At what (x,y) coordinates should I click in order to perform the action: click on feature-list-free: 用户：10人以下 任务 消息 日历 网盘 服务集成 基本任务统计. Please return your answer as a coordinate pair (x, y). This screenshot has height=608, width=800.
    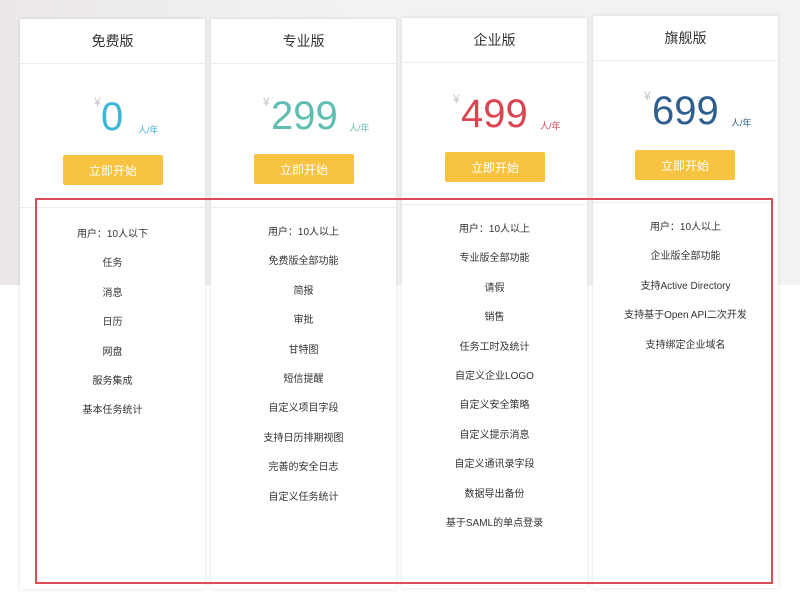
    Looking at the image, I should click on (112, 328).